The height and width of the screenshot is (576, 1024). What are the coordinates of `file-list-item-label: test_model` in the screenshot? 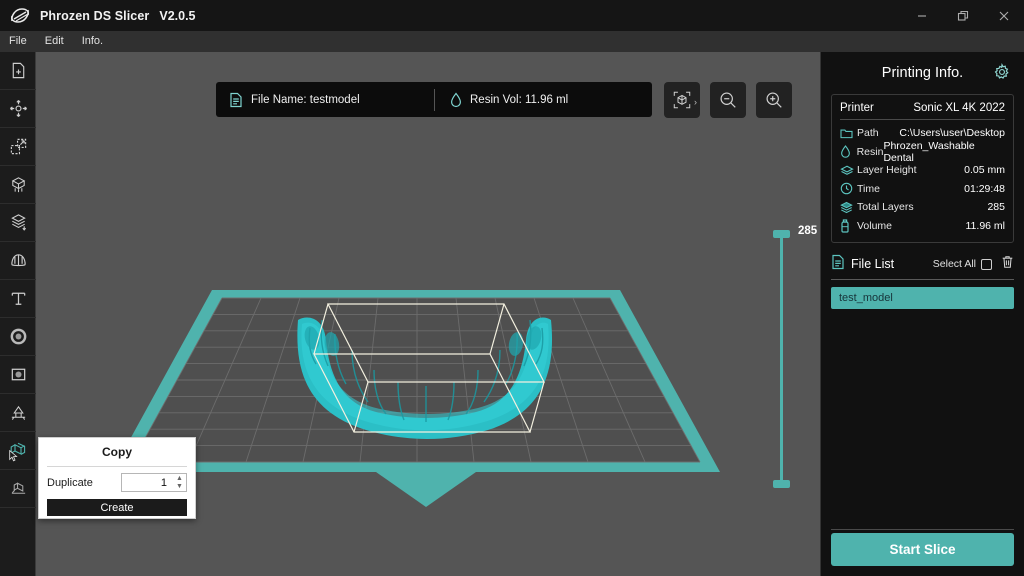 It's located at (866, 298).